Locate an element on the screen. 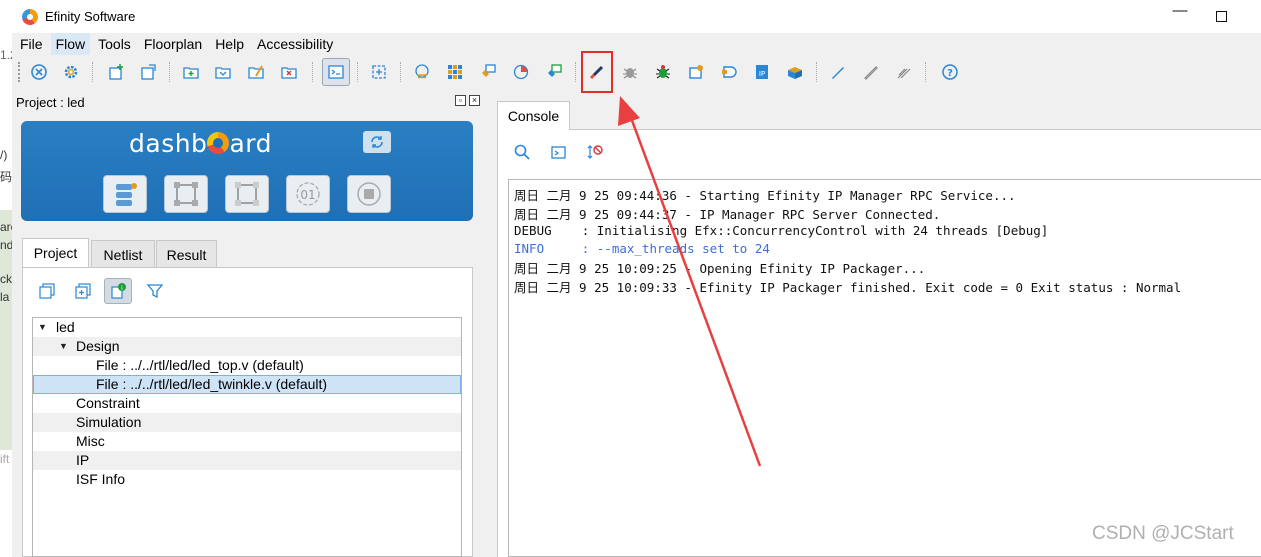 The image size is (1261, 557). placement-step-icon is located at coordinates (186, 194).